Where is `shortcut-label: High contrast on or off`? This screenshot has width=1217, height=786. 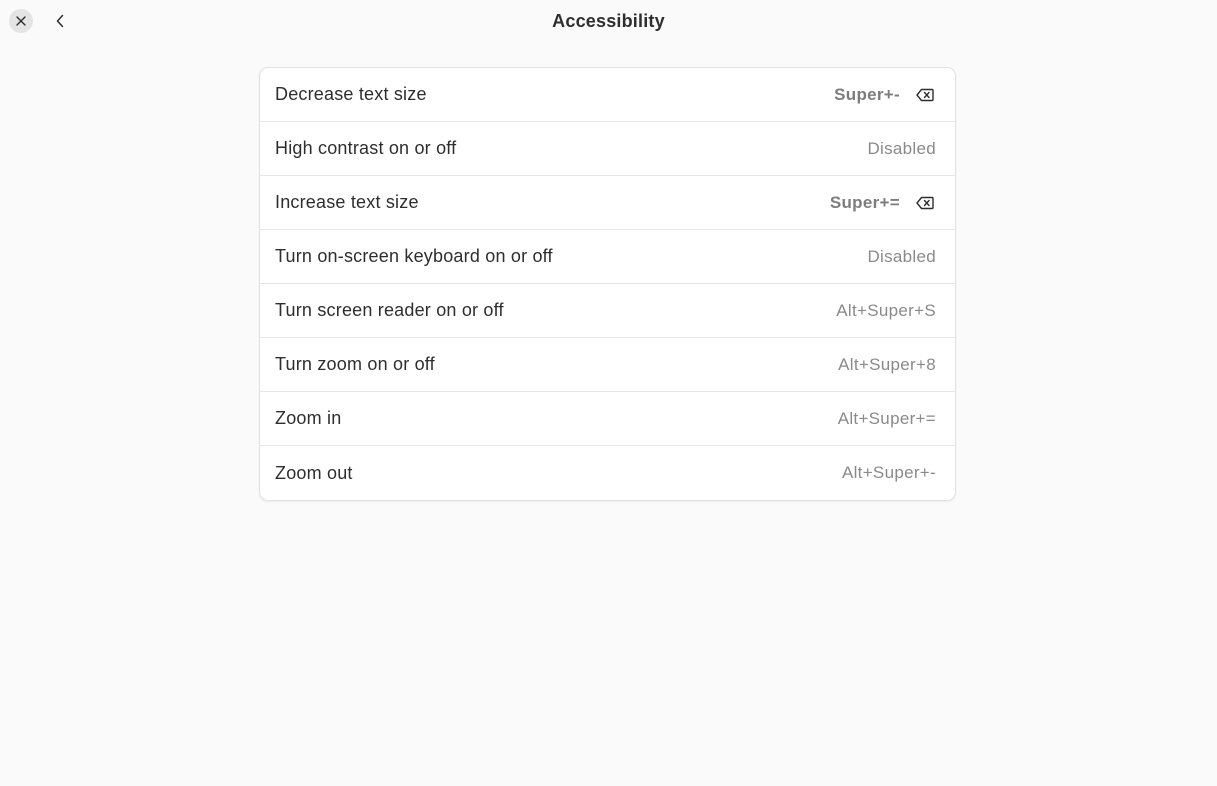 shortcut-label: High contrast on or off is located at coordinates (366, 148).